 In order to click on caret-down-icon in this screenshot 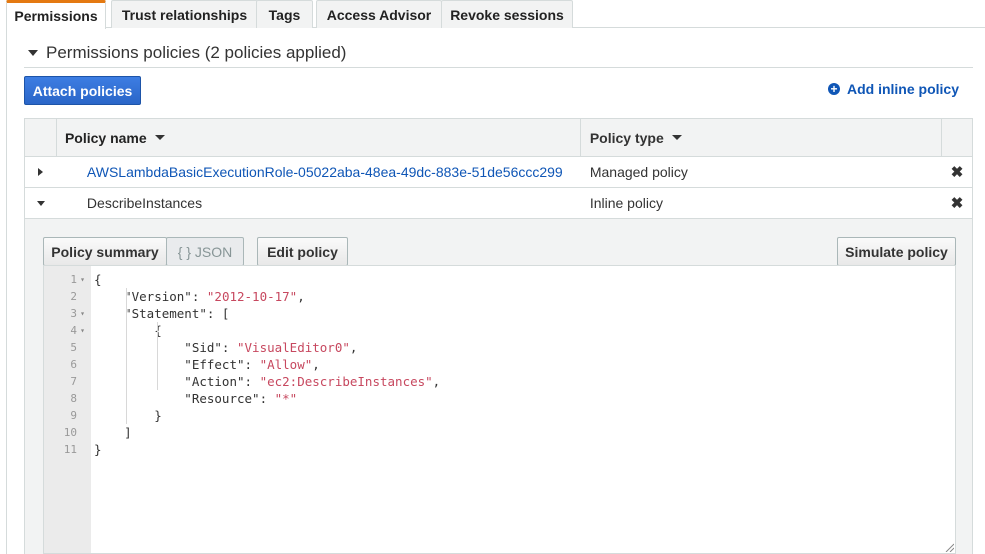, I will do `click(40, 203)`.